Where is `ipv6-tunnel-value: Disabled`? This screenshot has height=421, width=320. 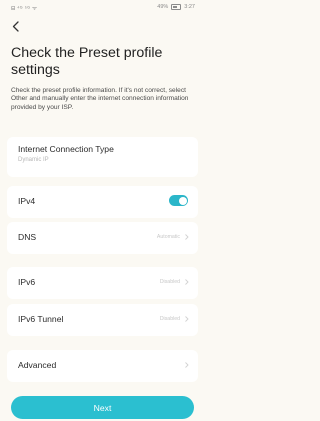 ipv6-tunnel-value: Disabled is located at coordinates (169, 319).